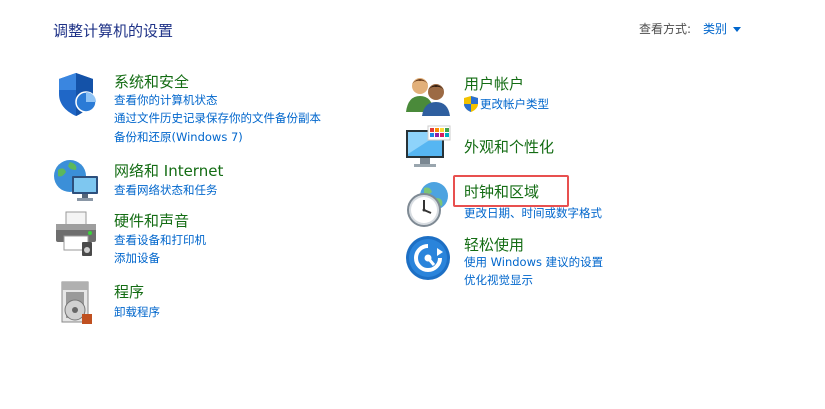 The height and width of the screenshot is (409, 825). I want to click on printer-icon, so click(76, 234).